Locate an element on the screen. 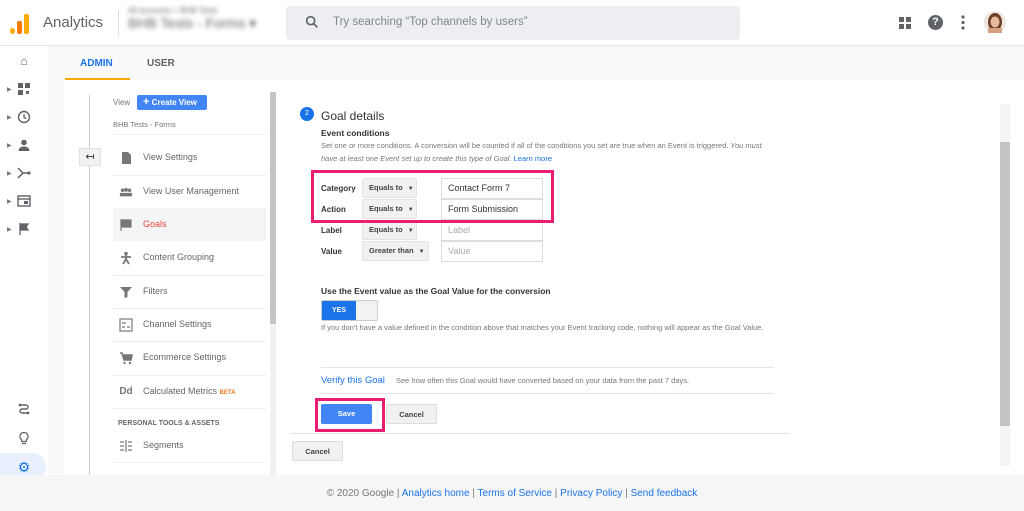 This screenshot has width=1024, height=511. highlight-box-save is located at coordinates (350, 415).